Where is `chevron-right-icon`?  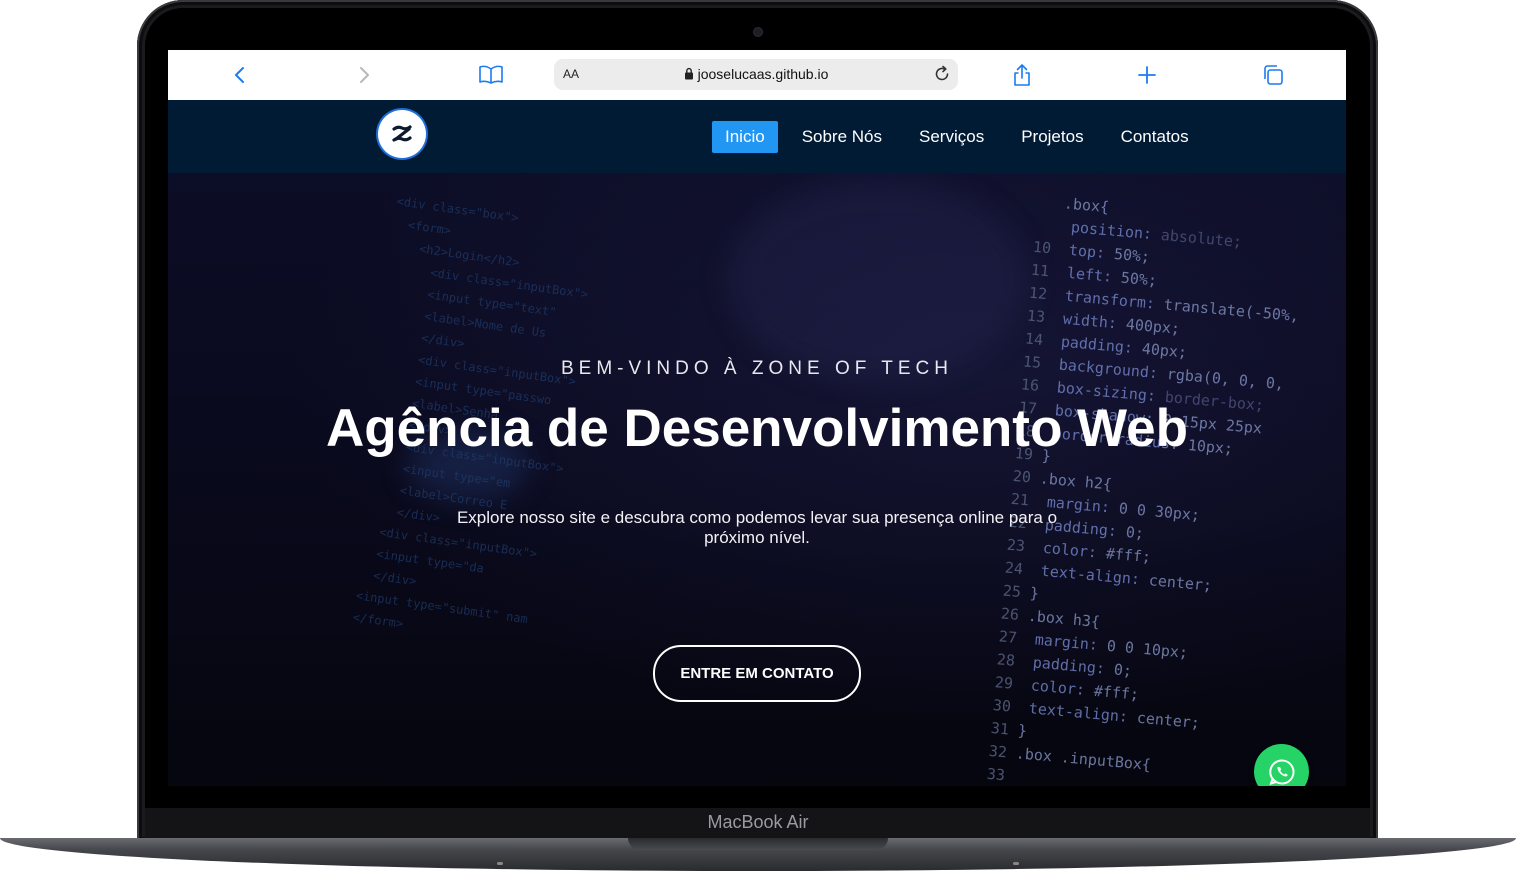
chevron-right-icon is located at coordinates (364, 75).